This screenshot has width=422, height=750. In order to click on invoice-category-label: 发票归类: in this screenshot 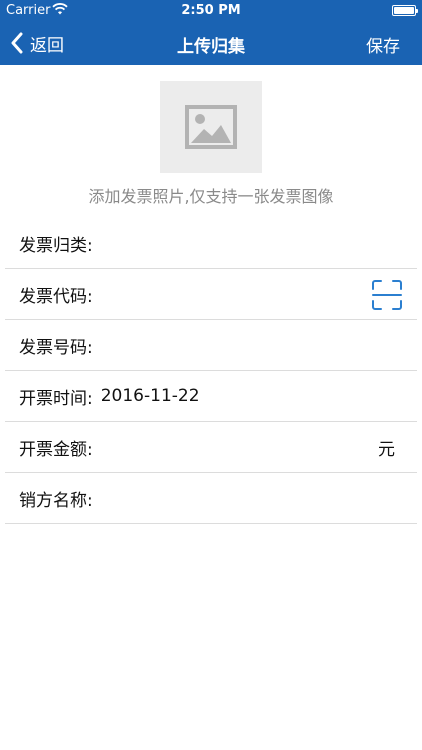, I will do `click(56, 245)`.